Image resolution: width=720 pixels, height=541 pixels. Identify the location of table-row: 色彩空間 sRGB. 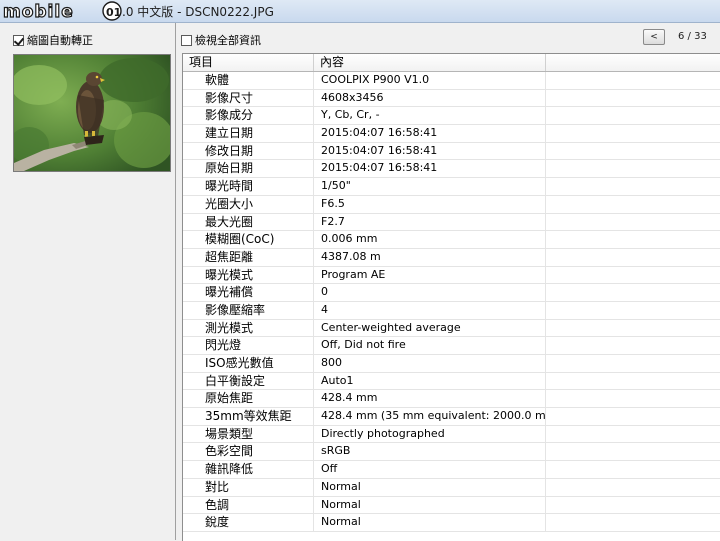
(451, 452).